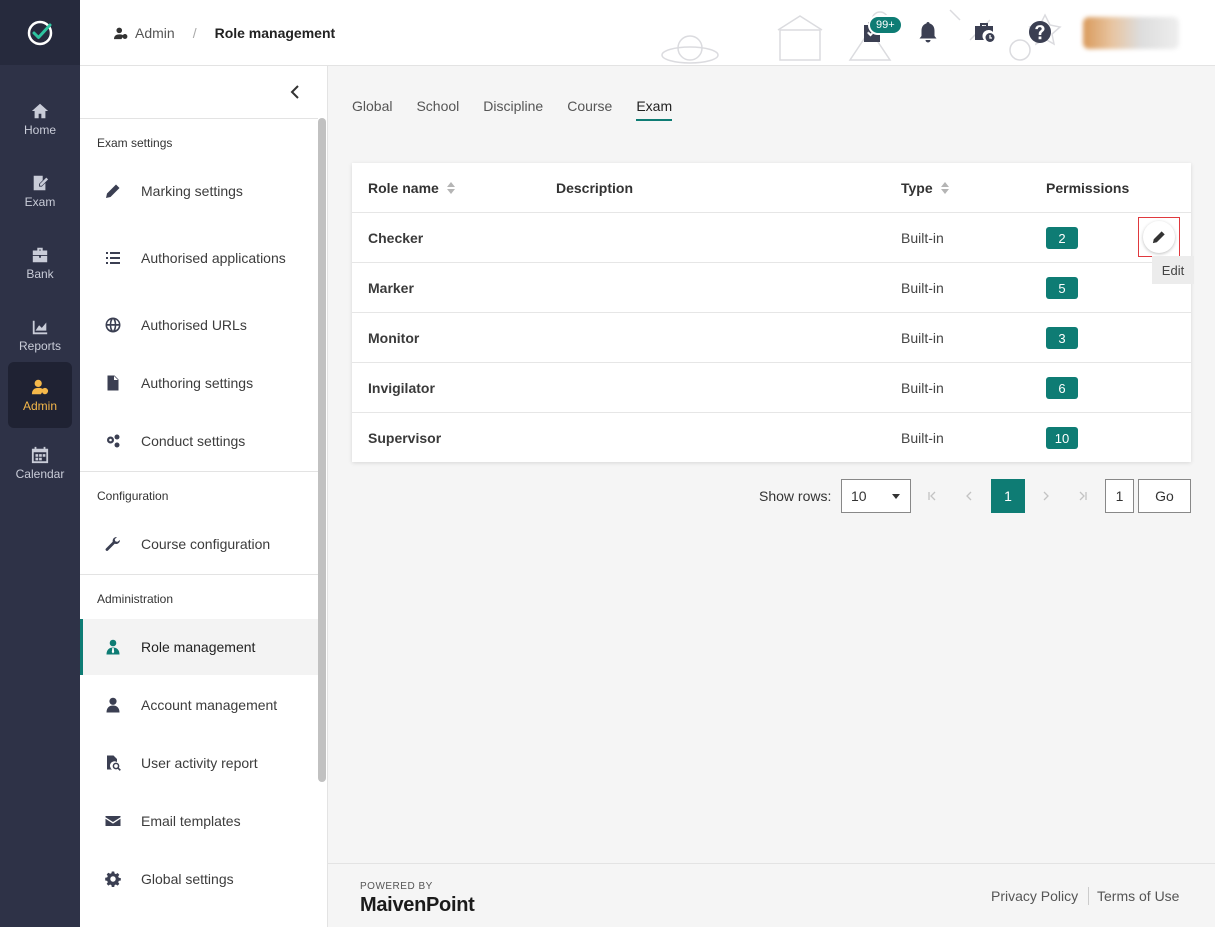  I want to click on notifications-button, so click(928, 32).